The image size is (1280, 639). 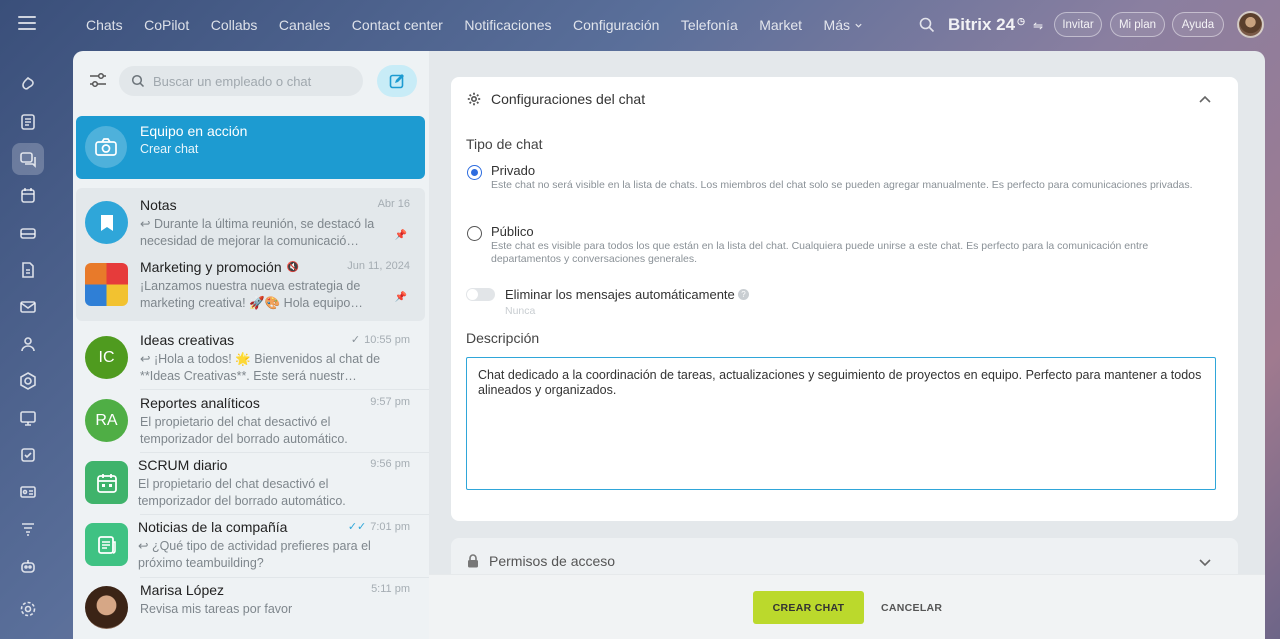 What do you see at coordinates (512, 231) in the screenshot?
I see `public-title: Público` at bounding box center [512, 231].